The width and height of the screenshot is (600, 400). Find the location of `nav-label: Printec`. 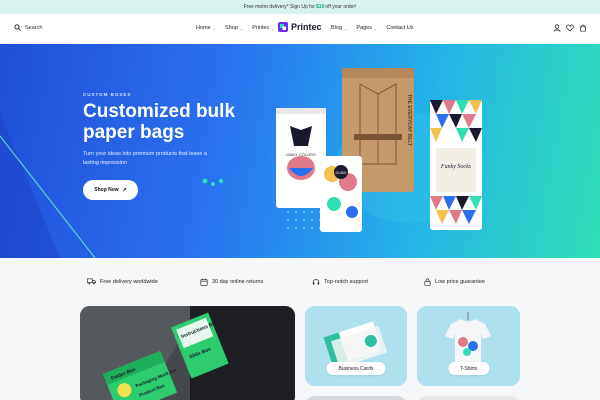

nav-label: Printec is located at coordinates (261, 28).